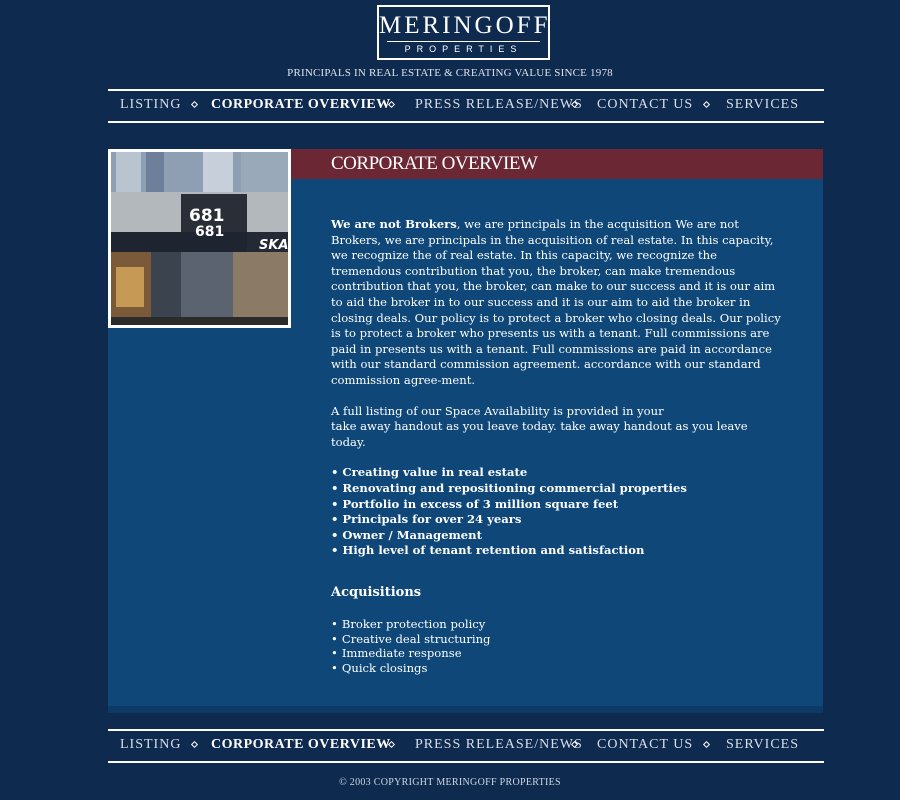 Image resolution: width=900 pixels, height=800 pixels. Describe the element at coordinates (207, 216) in the screenshot. I see `photo-sign-text: 681` at that location.